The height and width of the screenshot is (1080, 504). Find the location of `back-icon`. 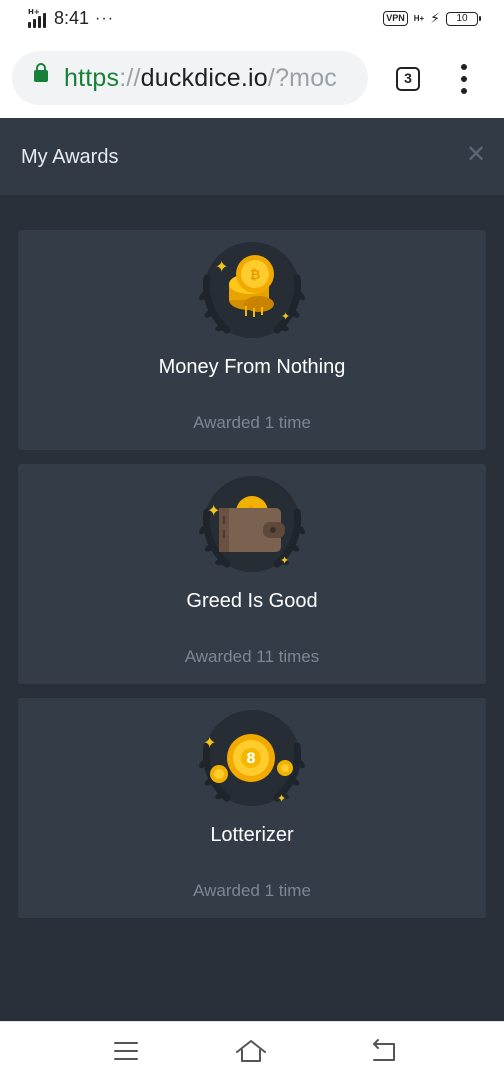

back-icon is located at coordinates (383, 1051).